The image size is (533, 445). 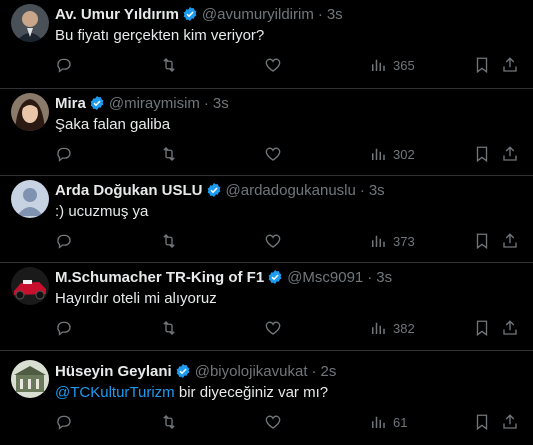 What do you see at coordinates (251, 392) in the screenshot?
I see `tweet-text-body: bir diyeceğiniz var mı?` at bounding box center [251, 392].